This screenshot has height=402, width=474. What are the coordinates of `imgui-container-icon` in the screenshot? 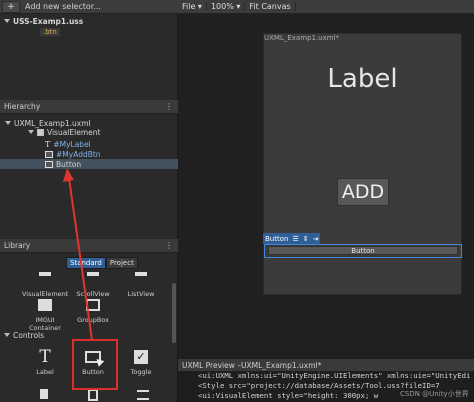 It's located at (45, 305).